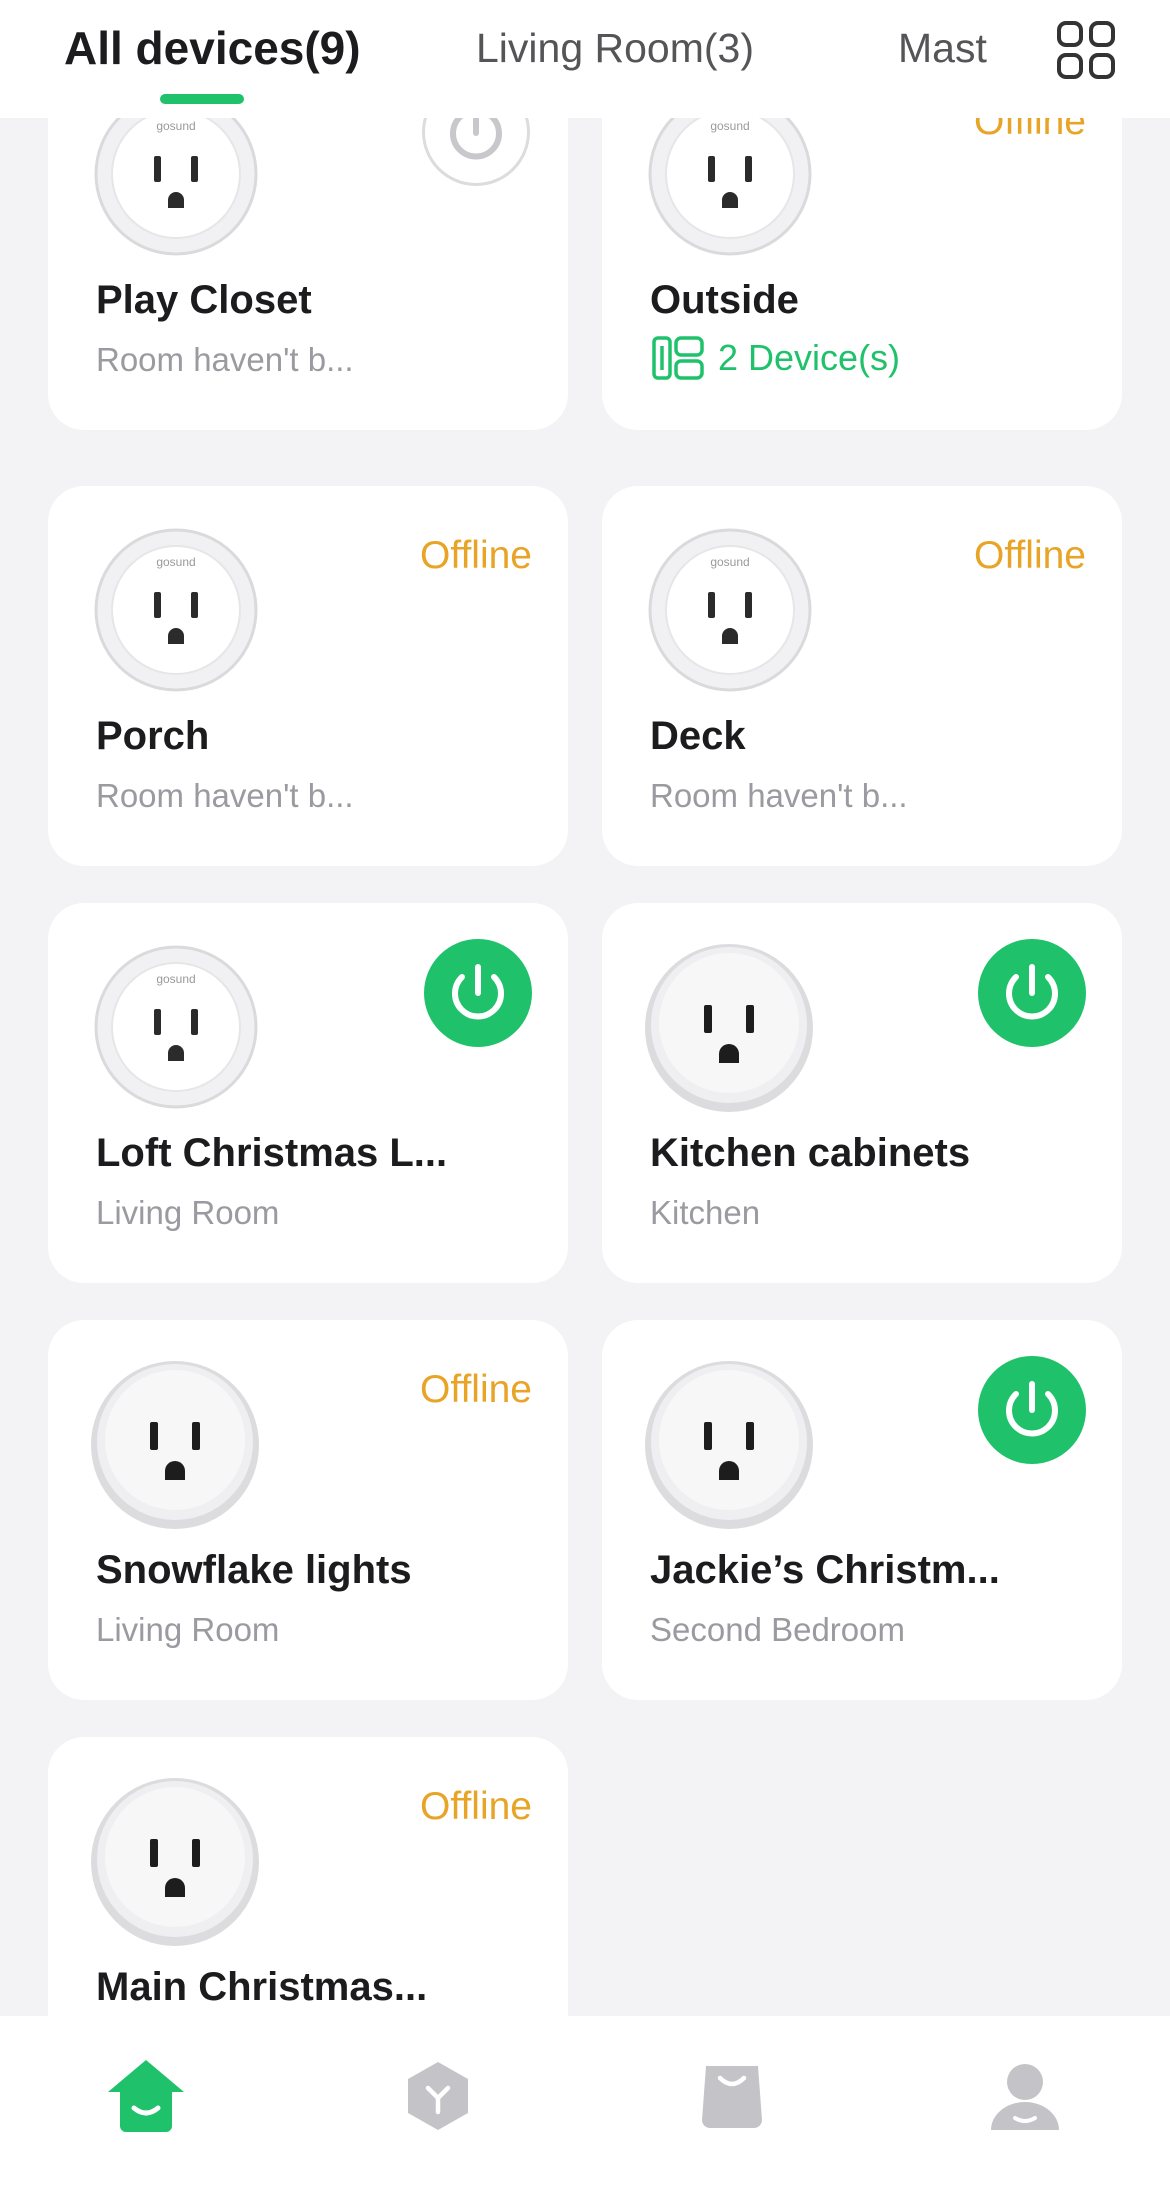 The width and height of the screenshot is (1170, 2207). I want to click on device-name: Porch, so click(153, 736).